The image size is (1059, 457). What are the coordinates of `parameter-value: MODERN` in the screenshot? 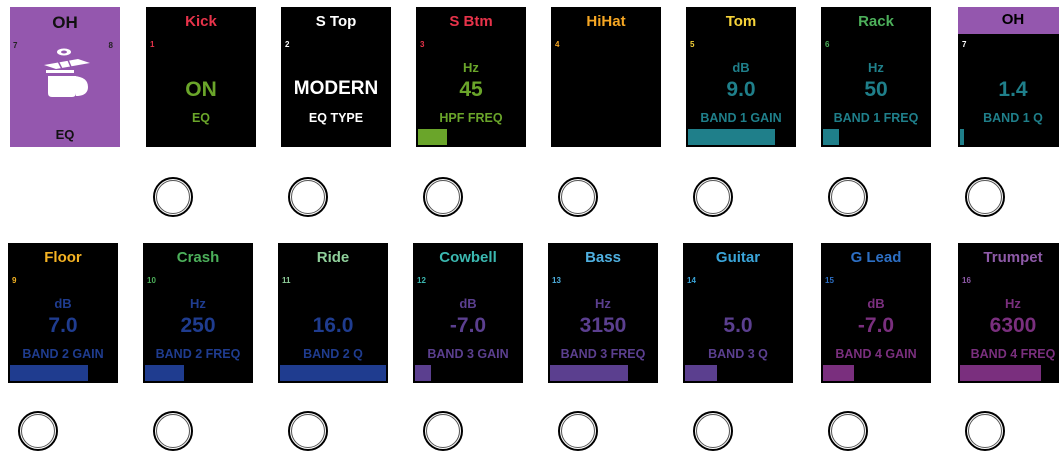 It's located at (336, 88).